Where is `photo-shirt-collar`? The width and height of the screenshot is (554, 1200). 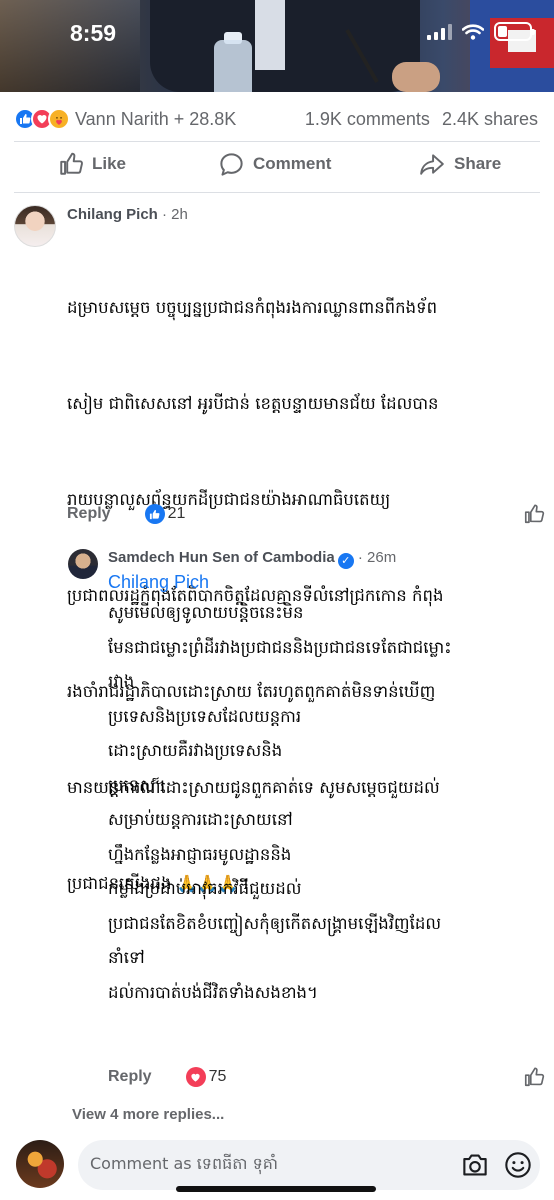 photo-shirt-collar is located at coordinates (270, 35).